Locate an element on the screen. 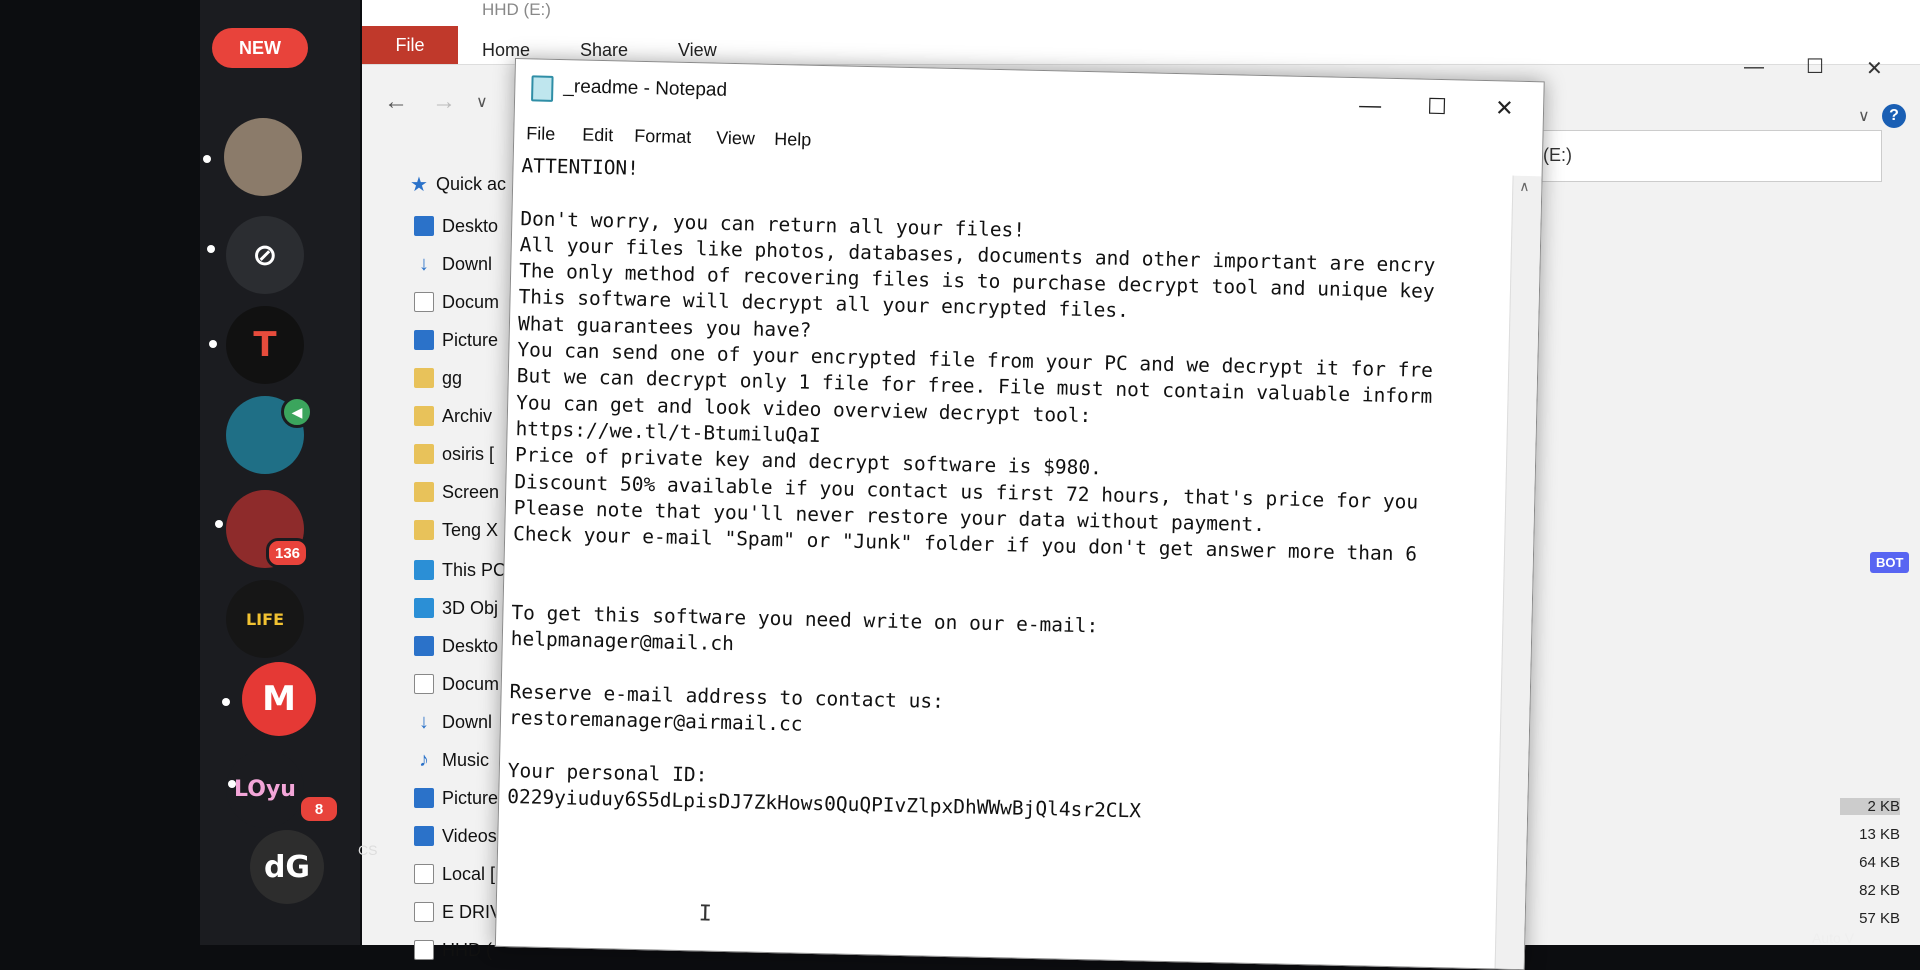 The height and width of the screenshot is (970, 1920). recent-locations-icon: ∨ is located at coordinates (482, 102).